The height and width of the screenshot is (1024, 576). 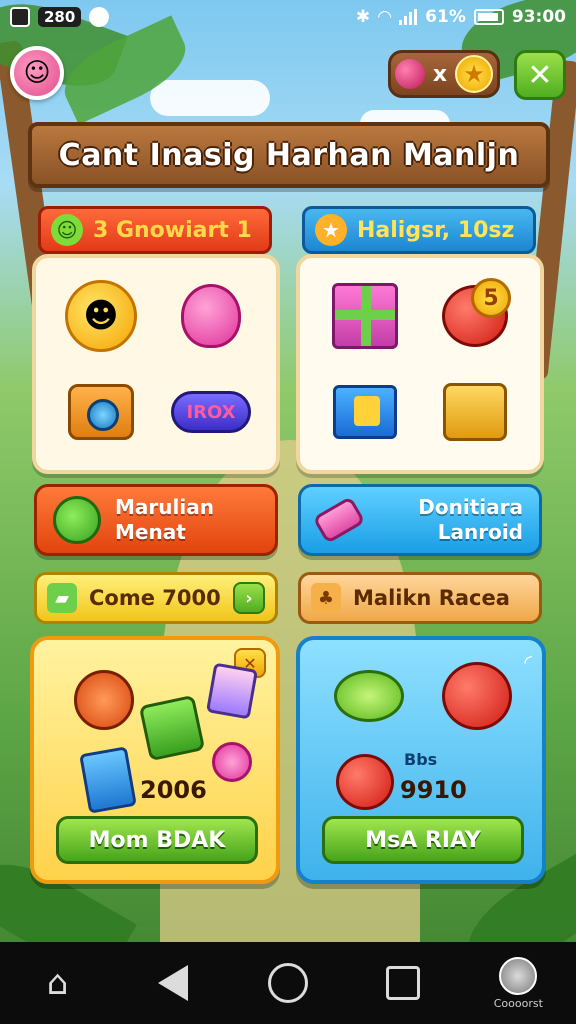 I want to click on badge-item-icon: IROX, so click(x=211, y=412).